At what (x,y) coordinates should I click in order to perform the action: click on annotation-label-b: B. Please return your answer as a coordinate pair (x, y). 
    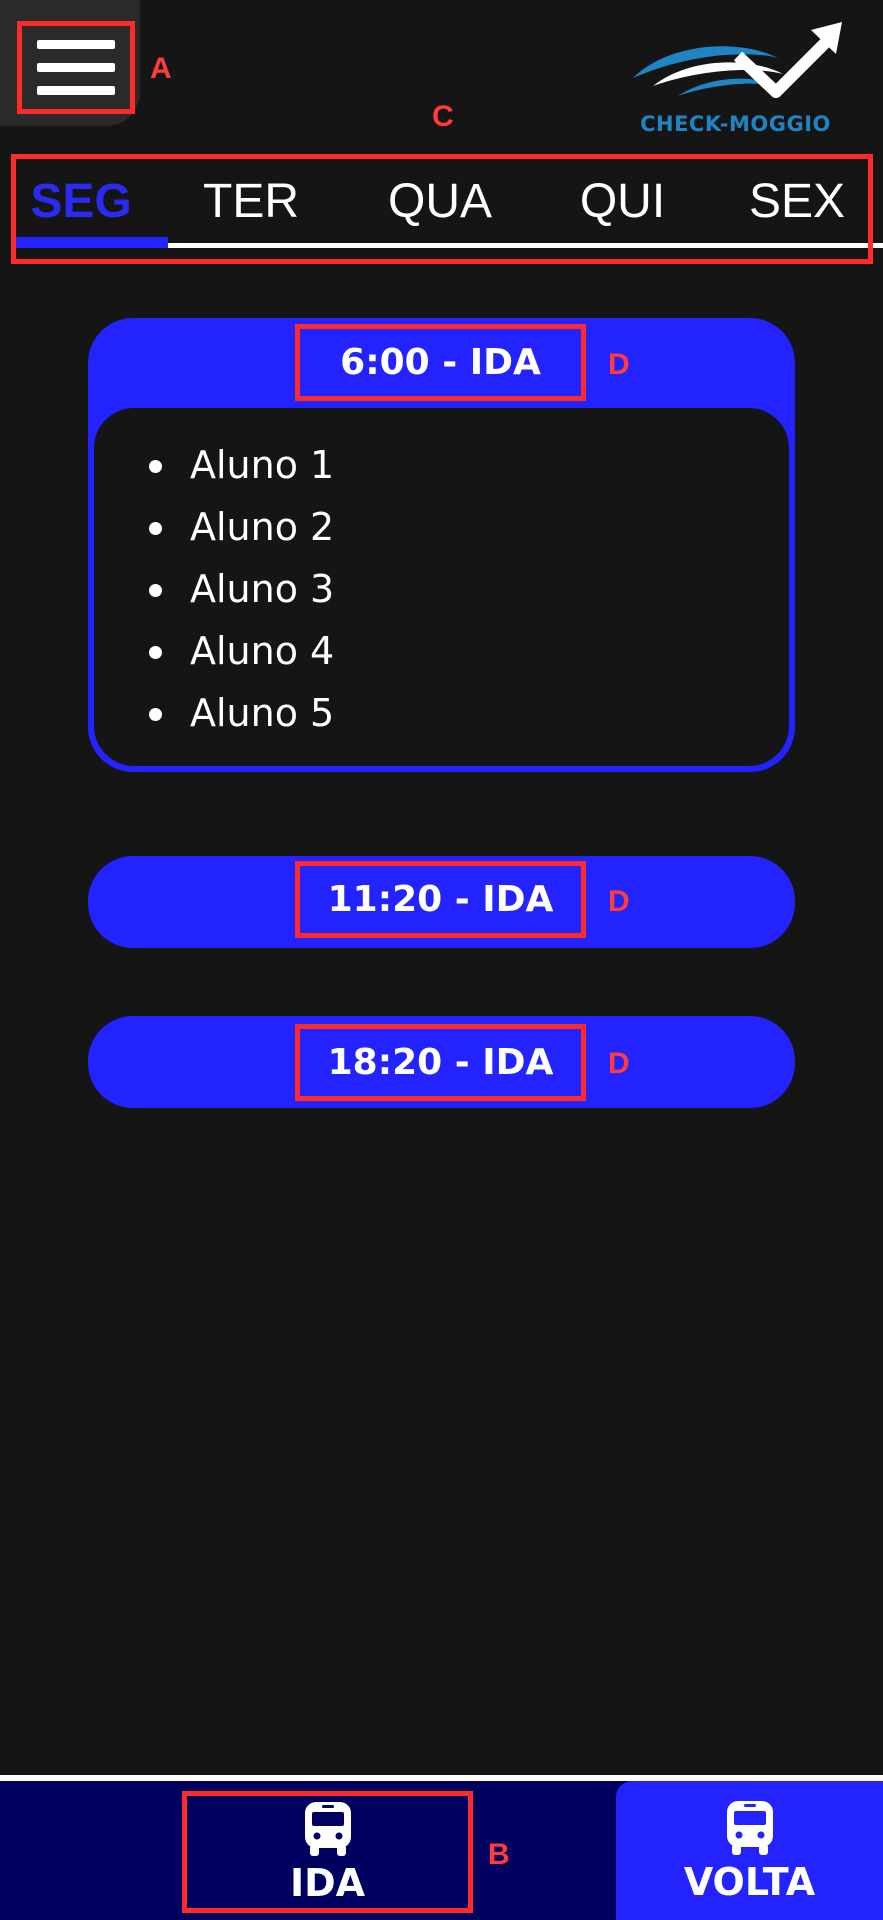
    Looking at the image, I should click on (499, 1854).